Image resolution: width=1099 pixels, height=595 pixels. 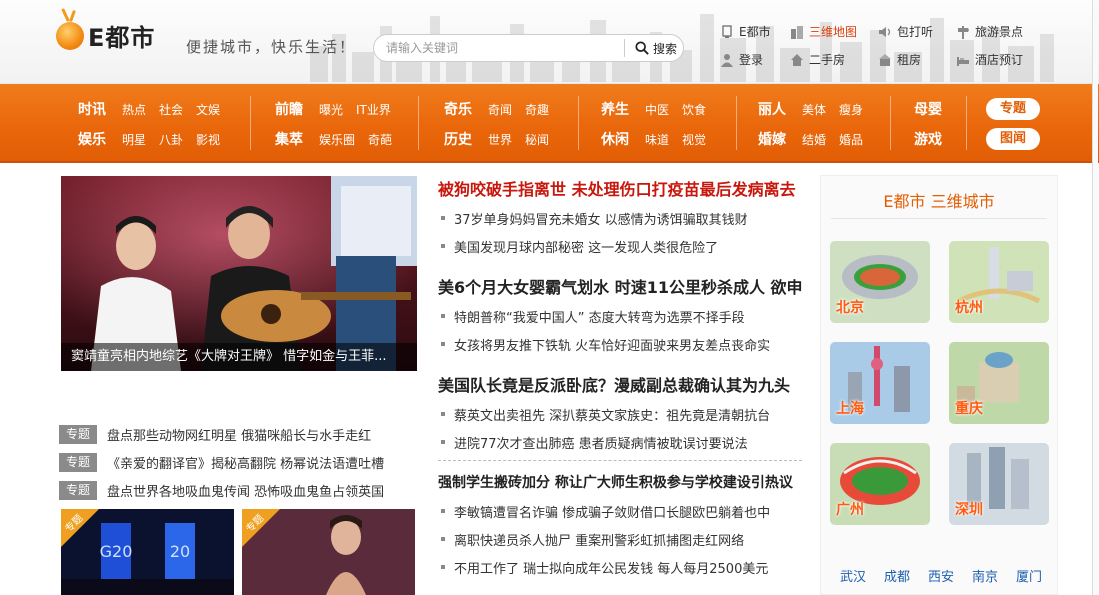 What do you see at coordinates (851, 109) in the screenshot?
I see `nav-sub-item: 瘦身` at bounding box center [851, 109].